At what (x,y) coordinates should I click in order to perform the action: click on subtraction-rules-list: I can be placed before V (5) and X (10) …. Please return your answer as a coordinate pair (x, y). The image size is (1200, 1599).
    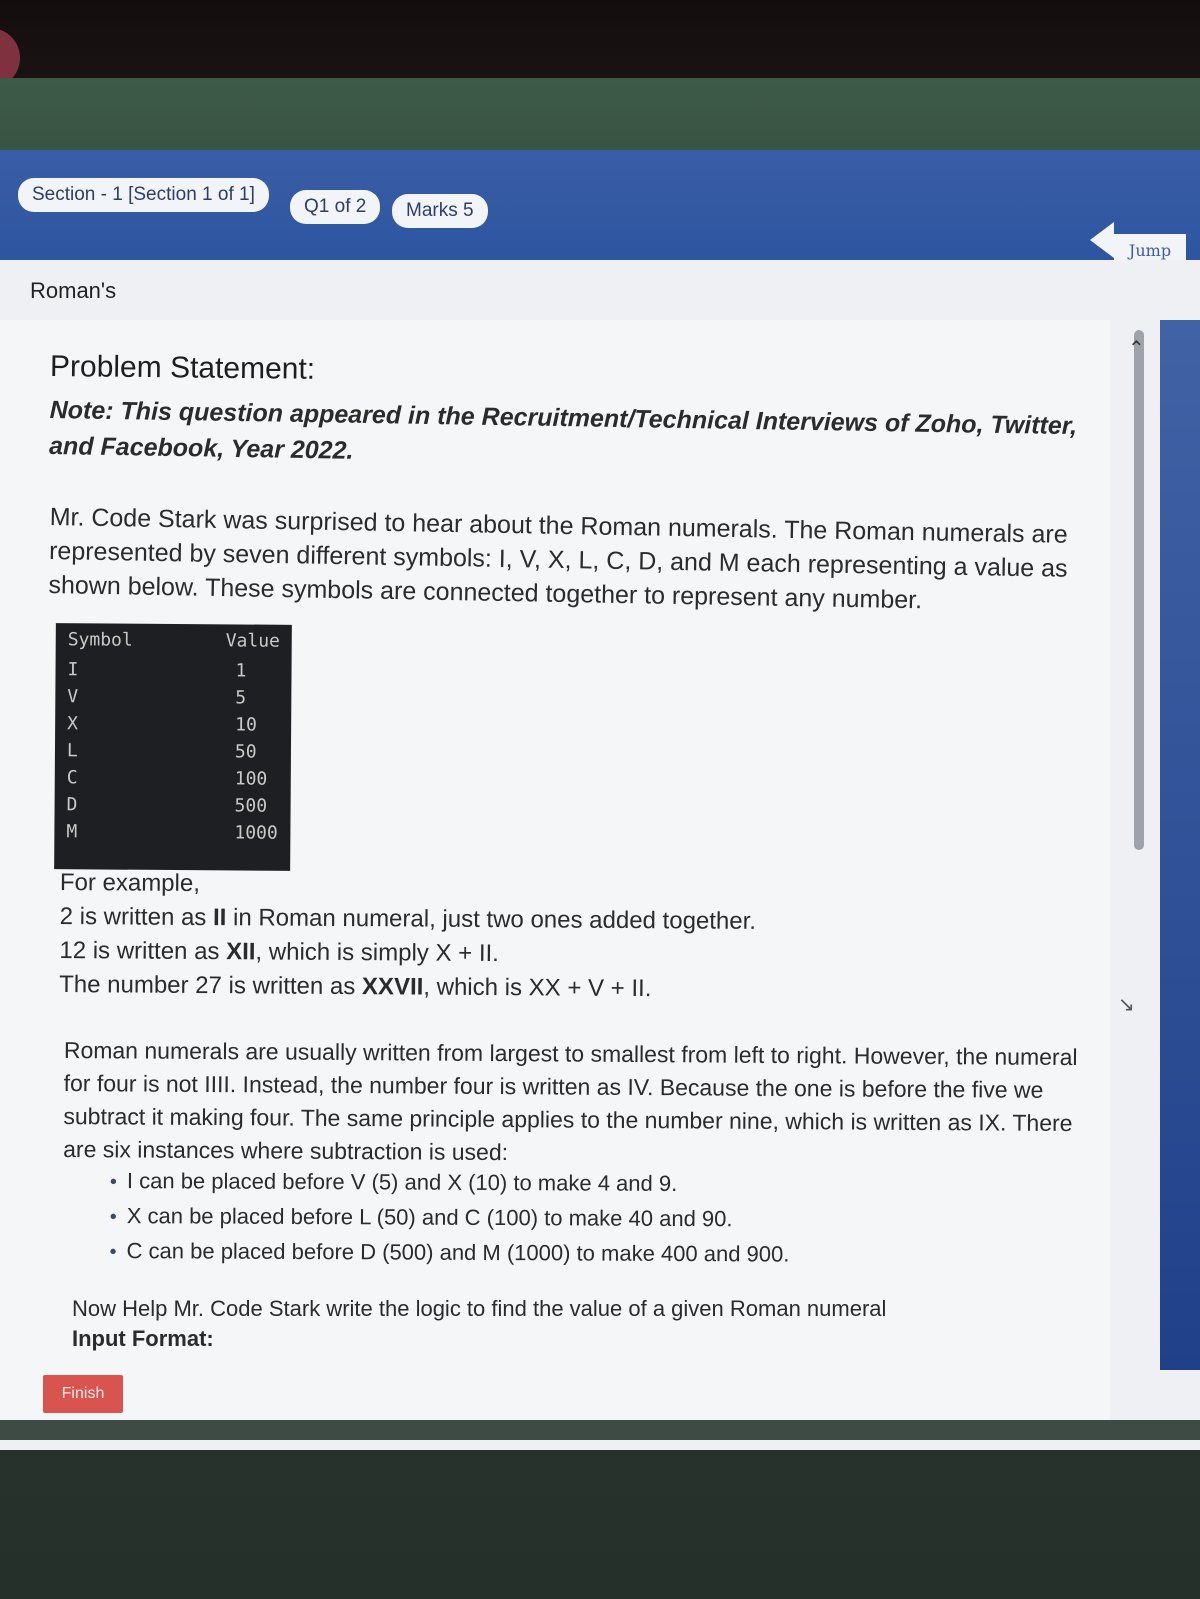
    Looking at the image, I should click on (449, 1218).